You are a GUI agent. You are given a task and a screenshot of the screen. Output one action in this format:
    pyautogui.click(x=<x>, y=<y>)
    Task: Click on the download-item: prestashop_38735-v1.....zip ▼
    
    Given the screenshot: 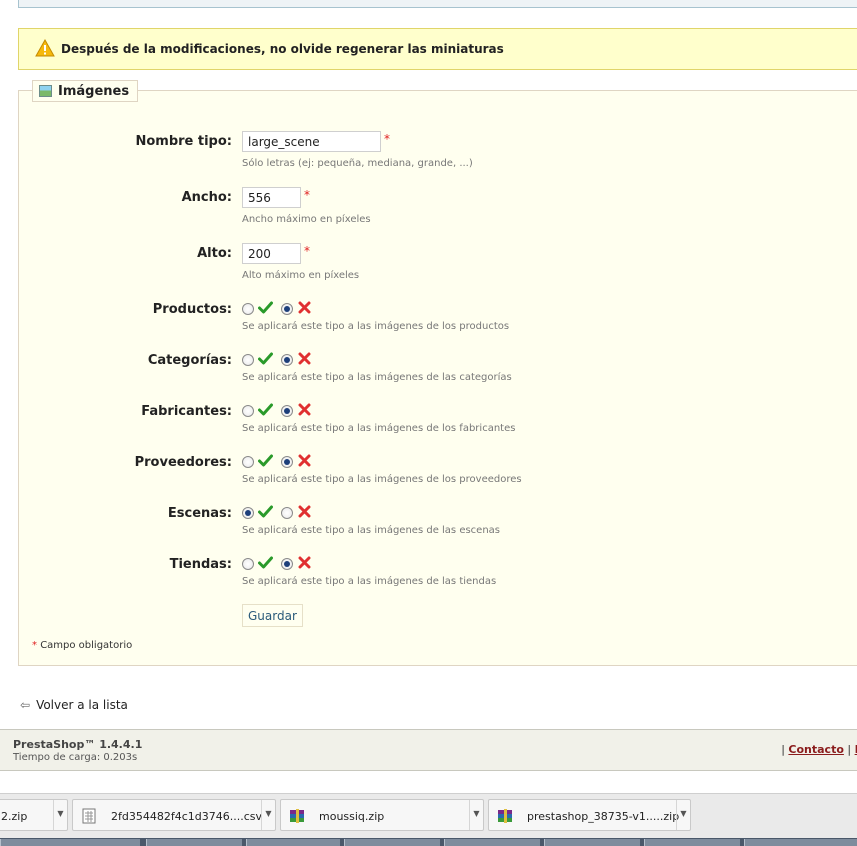 What is the action you would take?
    pyautogui.click(x=589, y=815)
    